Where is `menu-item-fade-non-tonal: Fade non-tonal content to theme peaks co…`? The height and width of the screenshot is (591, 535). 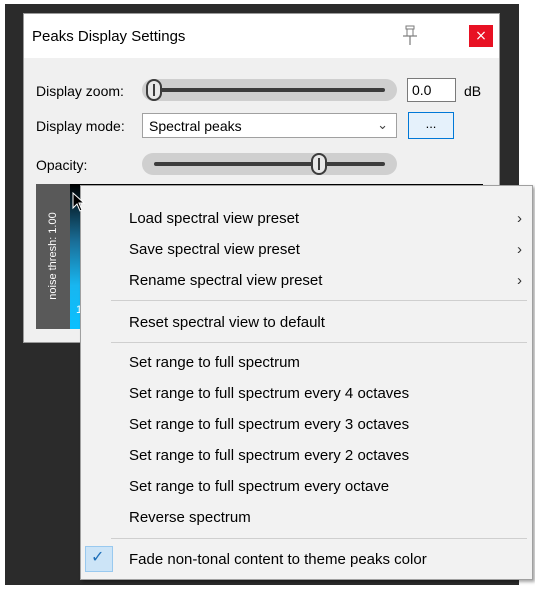 menu-item-fade-non-tonal: Fade non-tonal content to theme peaks co… is located at coordinates (278, 559).